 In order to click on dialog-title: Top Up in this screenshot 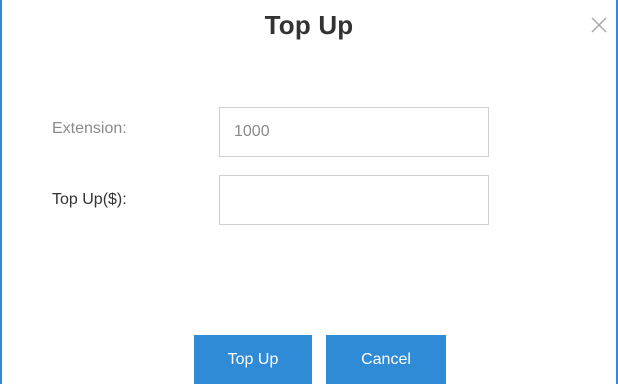, I will do `click(309, 25)`.